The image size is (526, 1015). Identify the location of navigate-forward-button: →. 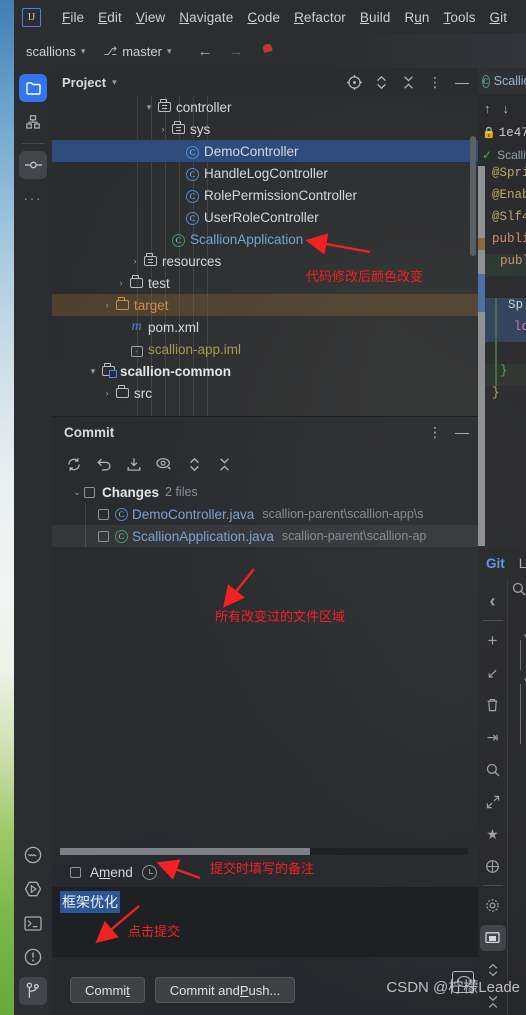
(235, 51).